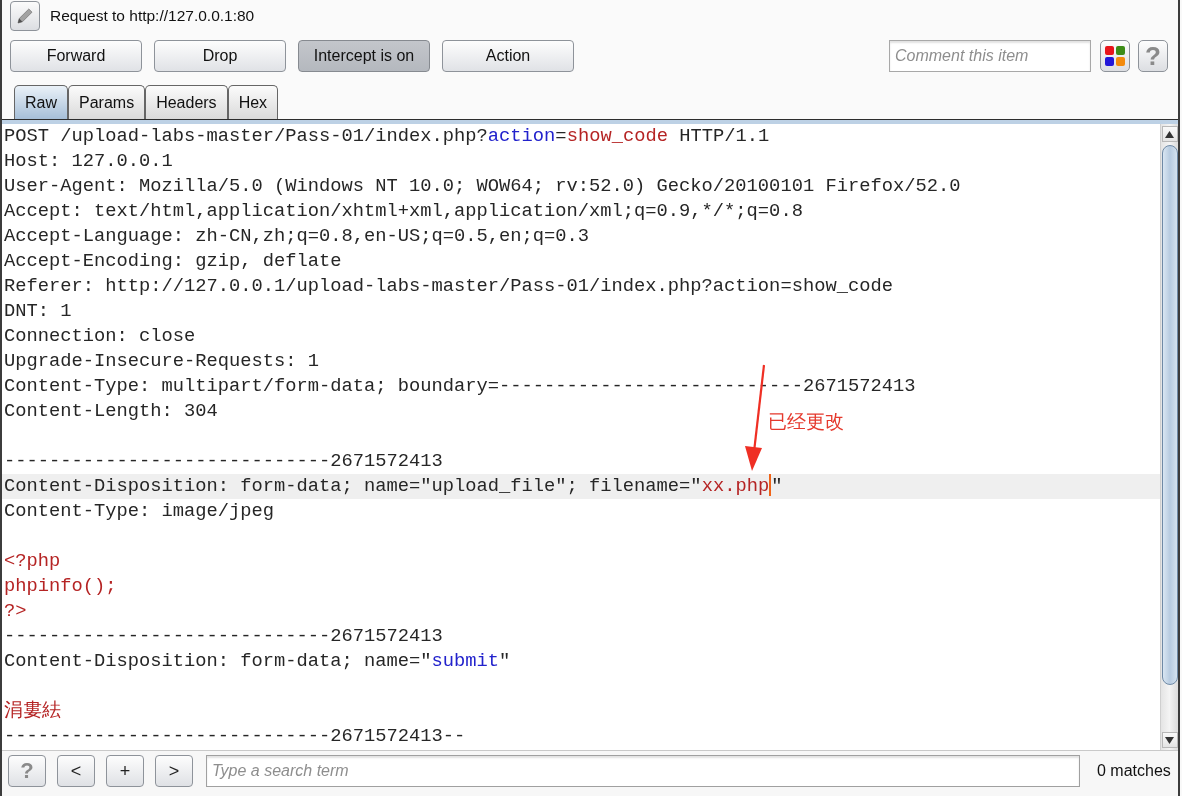 The height and width of the screenshot is (796, 1182). What do you see at coordinates (186, 102) in the screenshot?
I see `tab: Headers` at bounding box center [186, 102].